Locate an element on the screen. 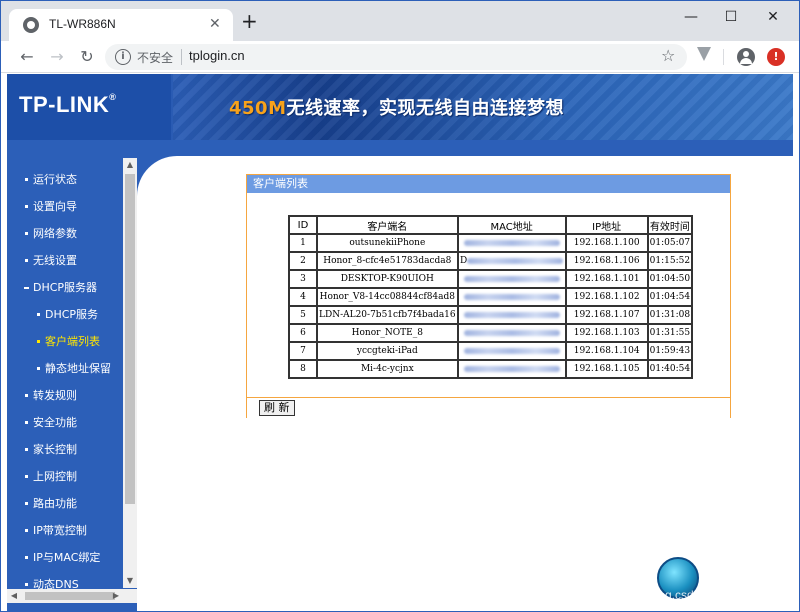 The height and width of the screenshot is (612, 800). tplink-logo: TP-LINK® is located at coordinates (68, 104).